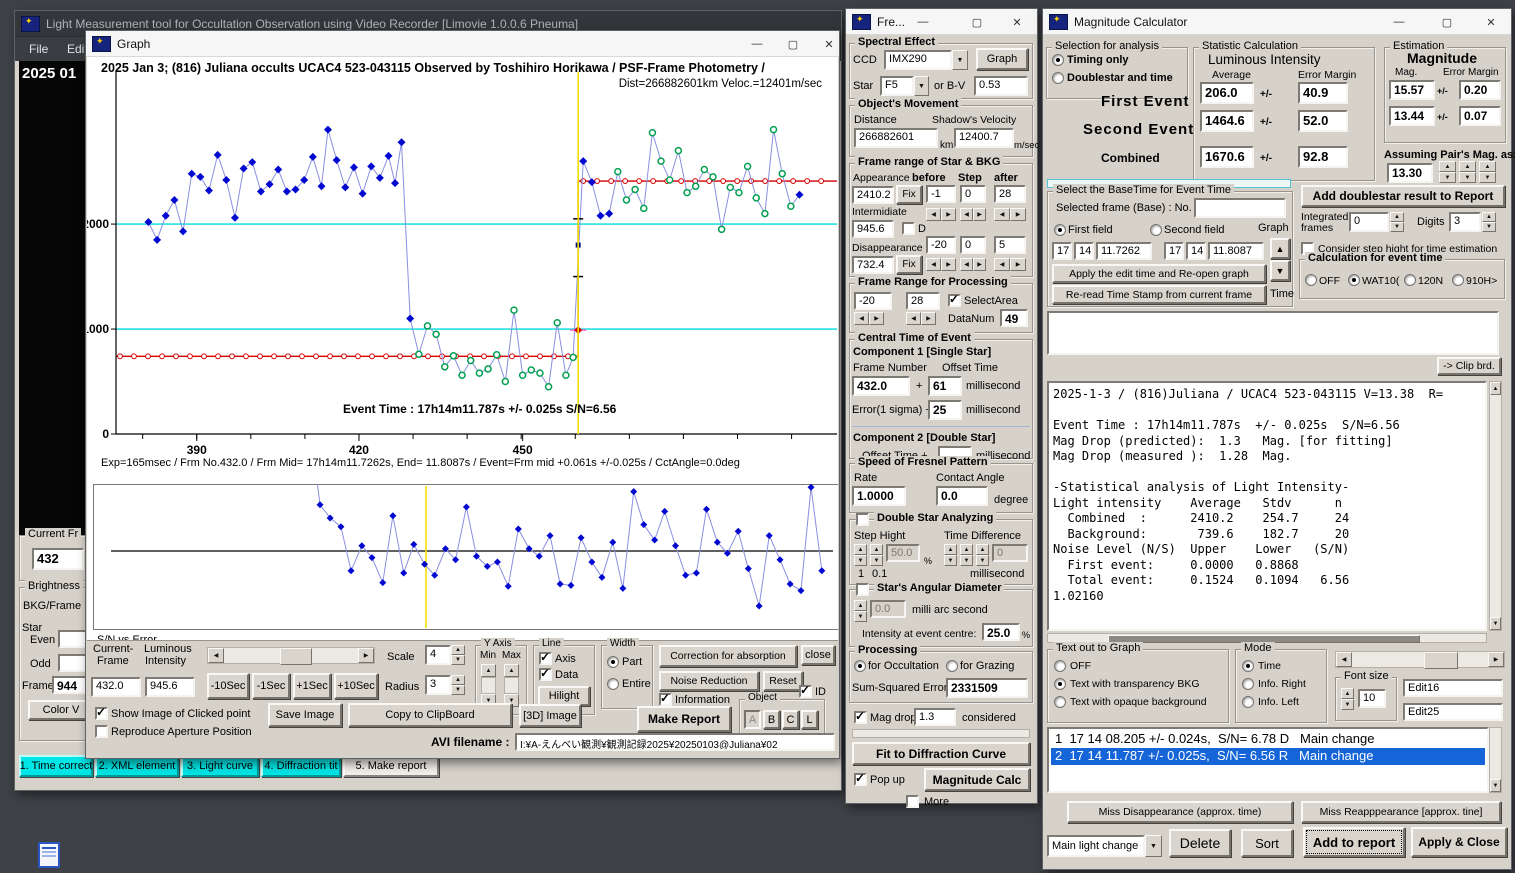  What do you see at coordinates (1058, 60) in the screenshot?
I see `timing-only-radio` at bounding box center [1058, 60].